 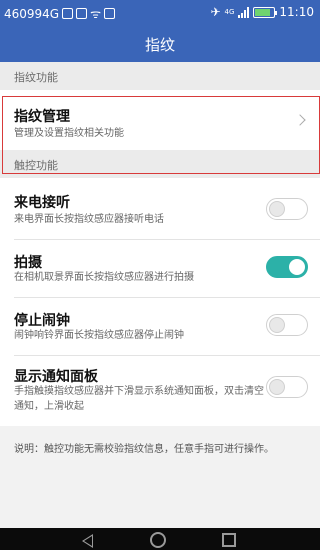 What do you see at coordinates (144, 449) in the screenshot?
I see `footnote: 说明：触控功能无需校验指纹信息，任意手指可进行操作。` at bounding box center [144, 449].